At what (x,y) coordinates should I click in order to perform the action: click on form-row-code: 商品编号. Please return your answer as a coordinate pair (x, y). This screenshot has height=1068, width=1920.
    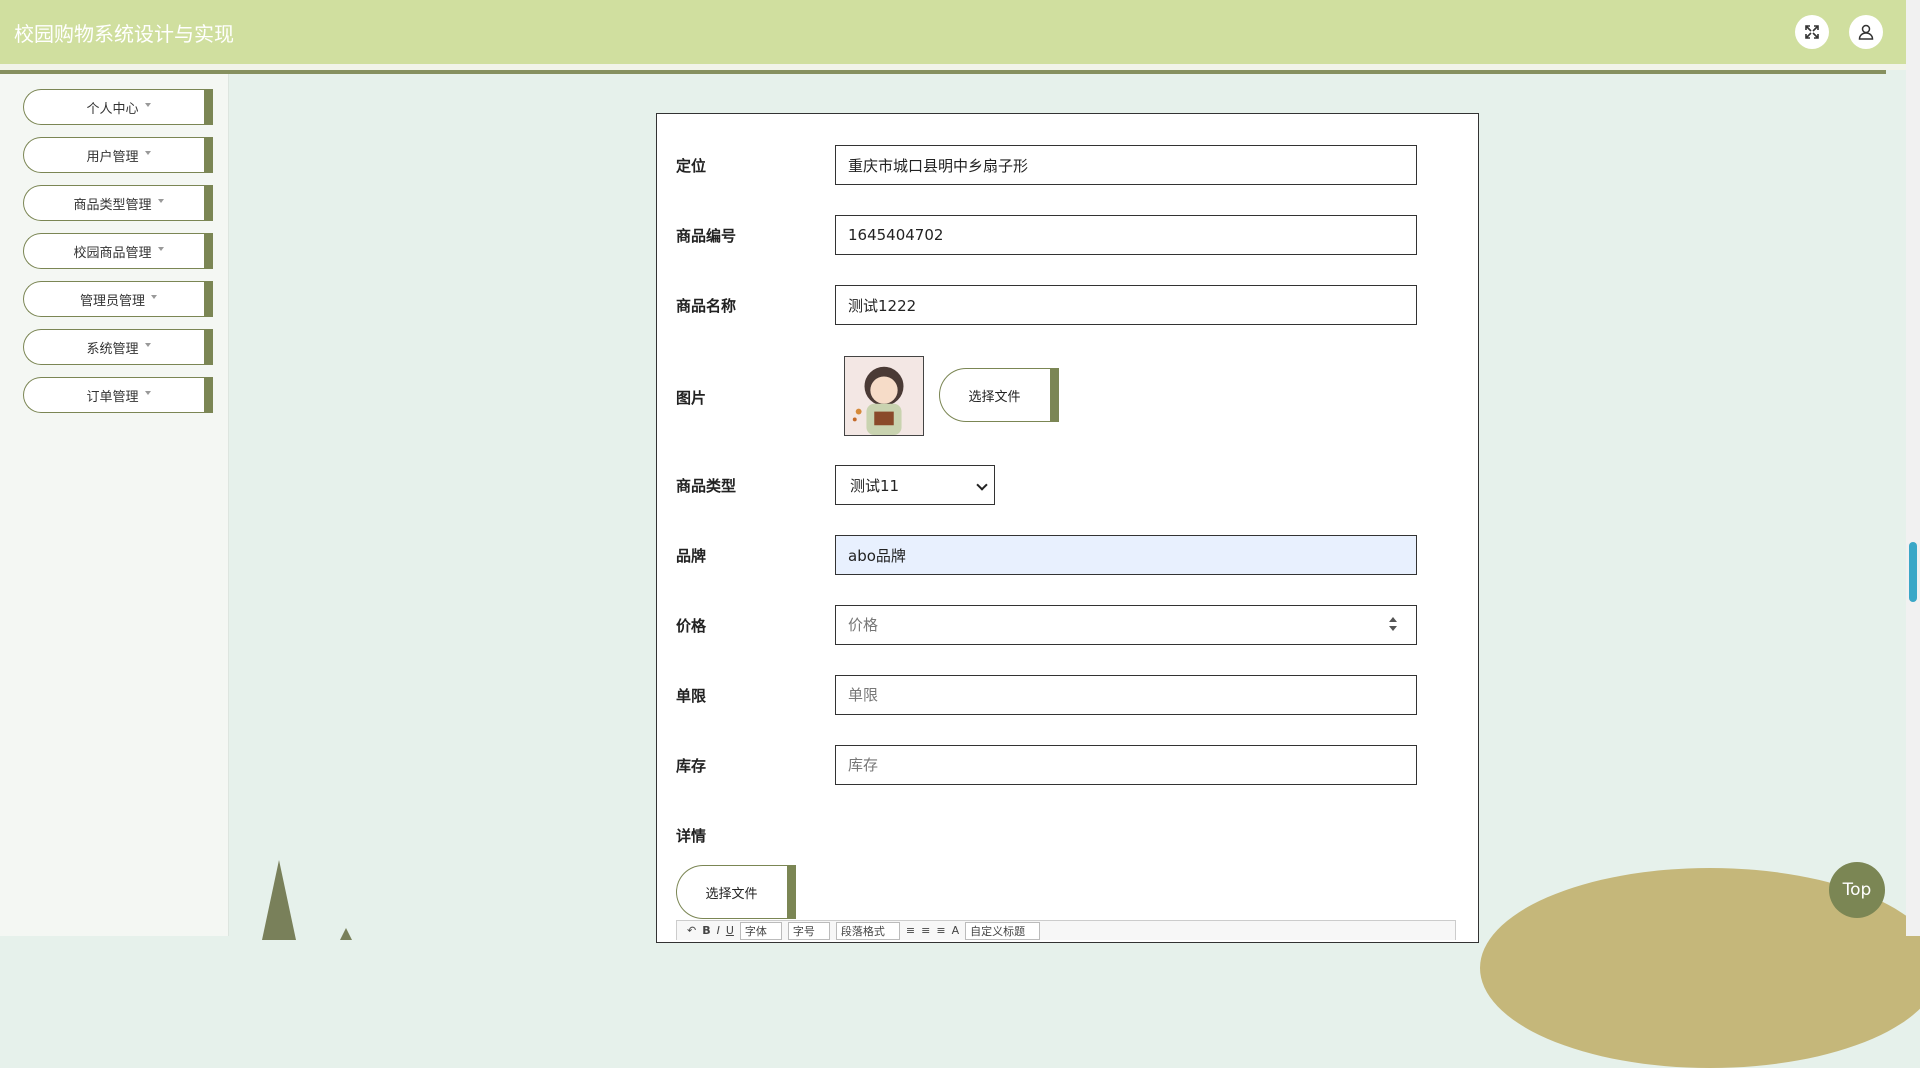
    Looking at the image, I should click on (1066, 235).